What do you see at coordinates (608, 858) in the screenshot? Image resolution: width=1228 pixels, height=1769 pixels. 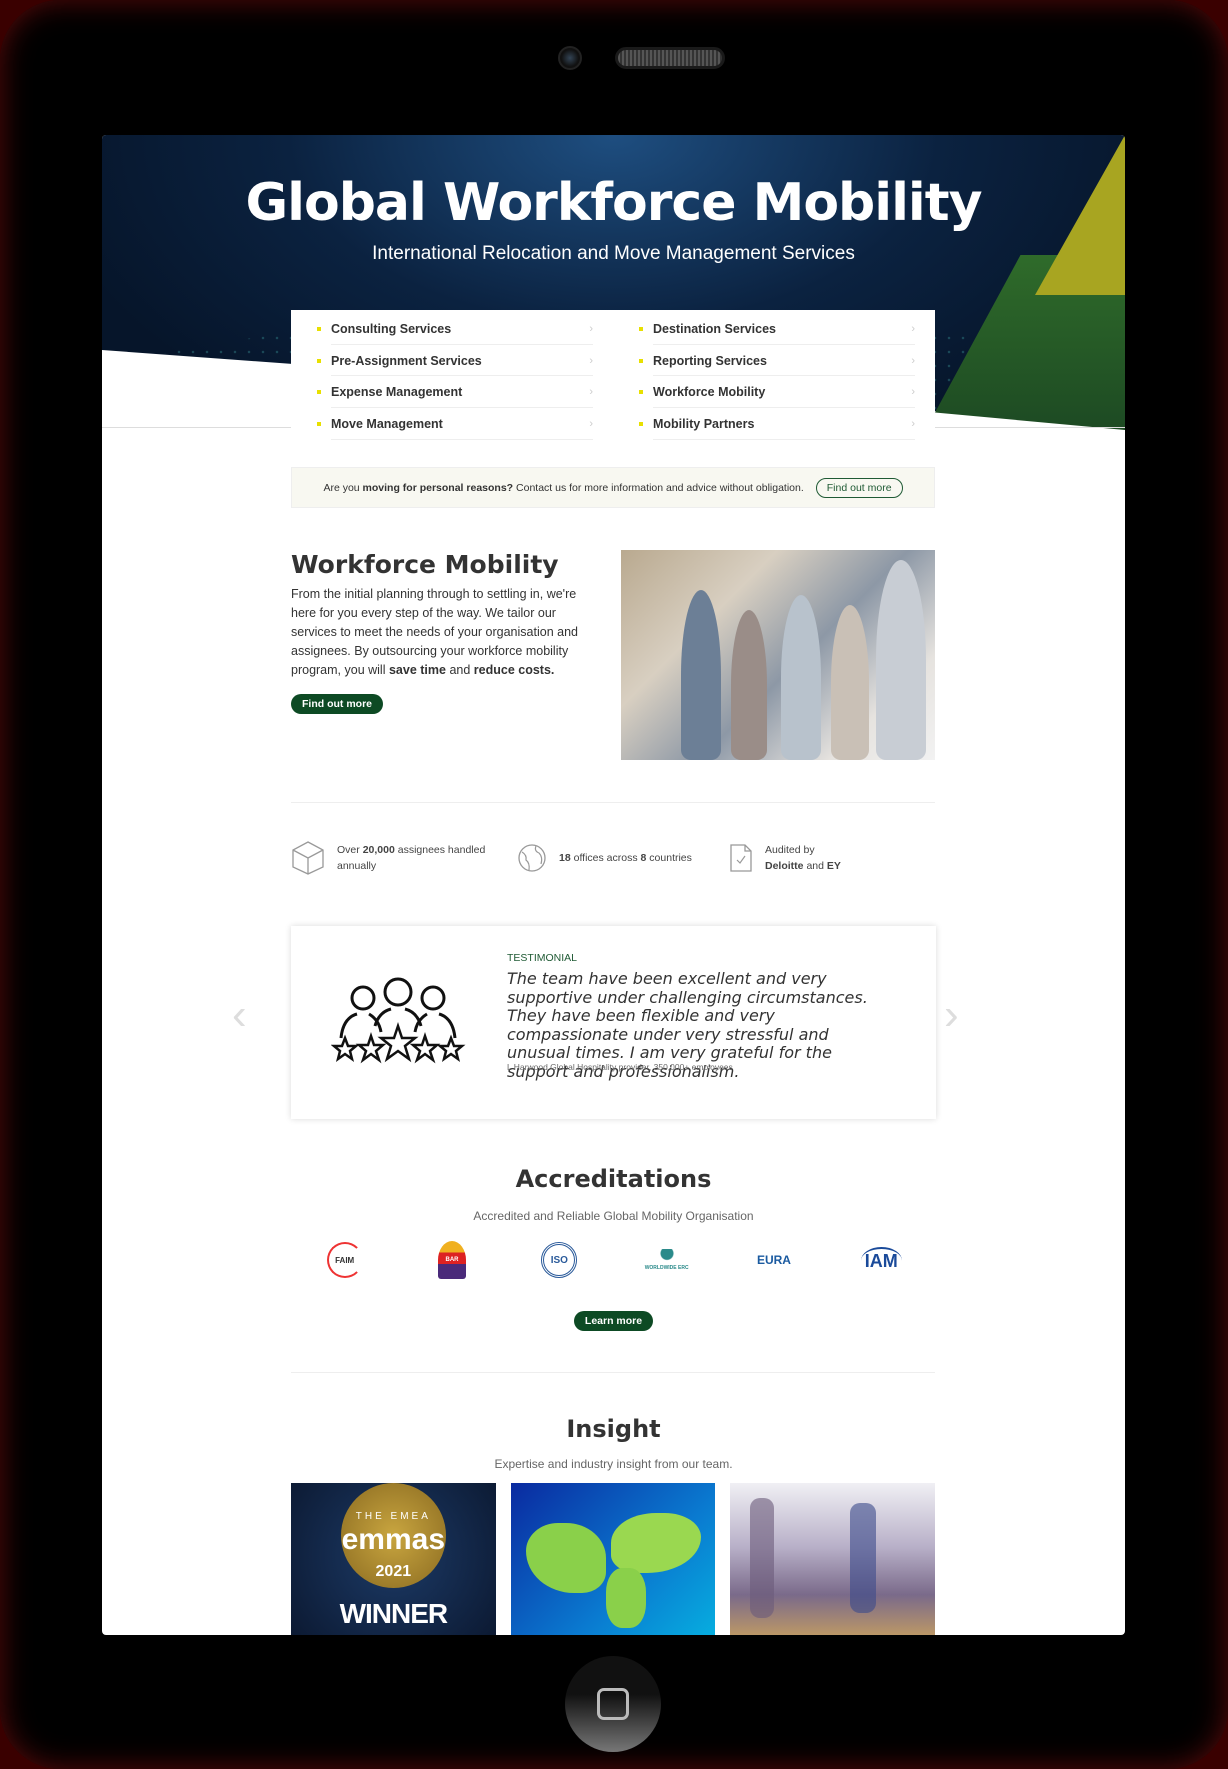 I see `stat-item: 18 offices across 8 countries` at bounding box center [608, 858].